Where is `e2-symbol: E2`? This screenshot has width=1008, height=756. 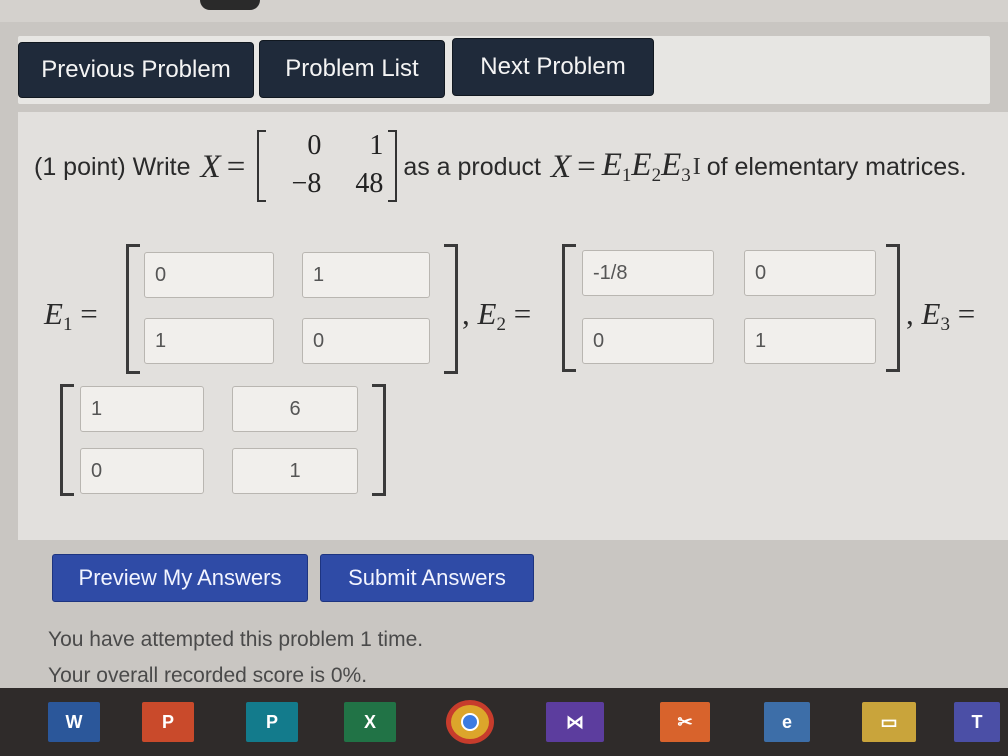 e2-symbol: E2 is located at coordinates (646, 166).